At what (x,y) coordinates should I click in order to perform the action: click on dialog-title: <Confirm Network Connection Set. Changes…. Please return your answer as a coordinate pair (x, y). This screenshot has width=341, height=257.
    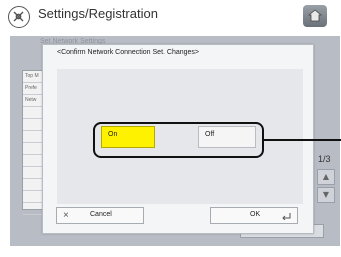
    Looking at the image, I should click on (128, 52).